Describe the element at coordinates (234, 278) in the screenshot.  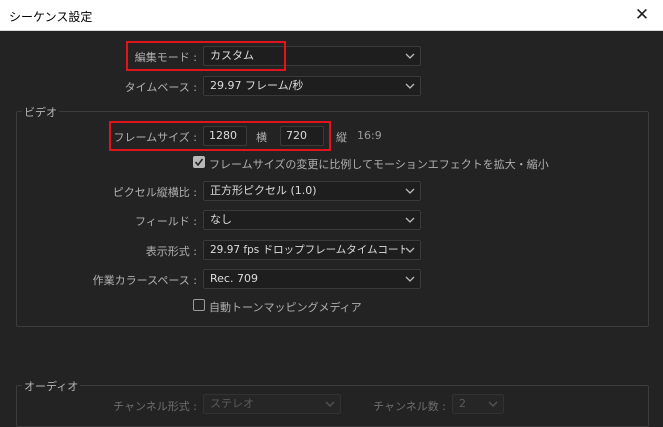
I see `color-space-value: Rec. 709` at that location.